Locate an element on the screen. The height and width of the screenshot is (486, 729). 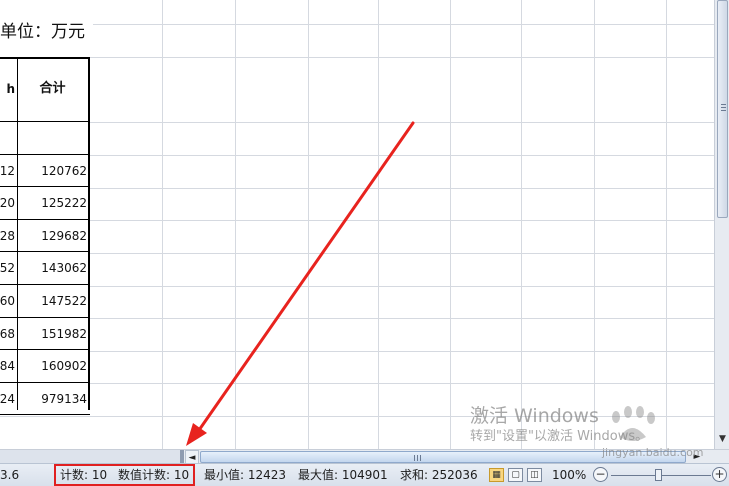
table-row: 84 160902 is located at coordinates (45, 366).